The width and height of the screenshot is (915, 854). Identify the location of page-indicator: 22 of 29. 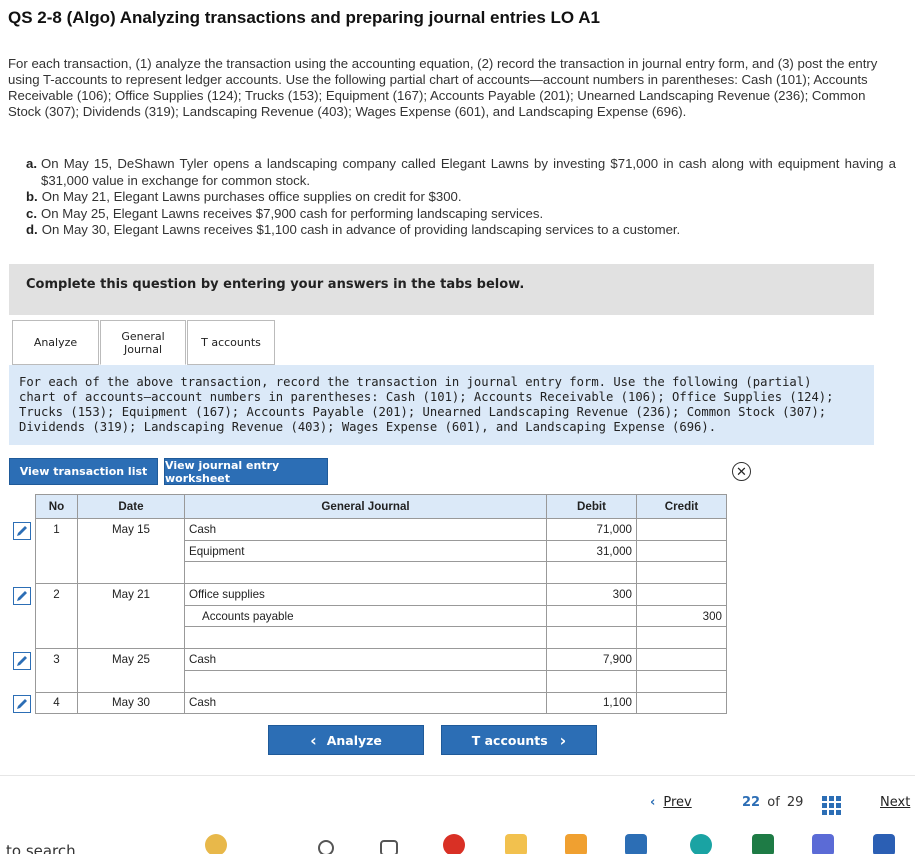
(772, 802).